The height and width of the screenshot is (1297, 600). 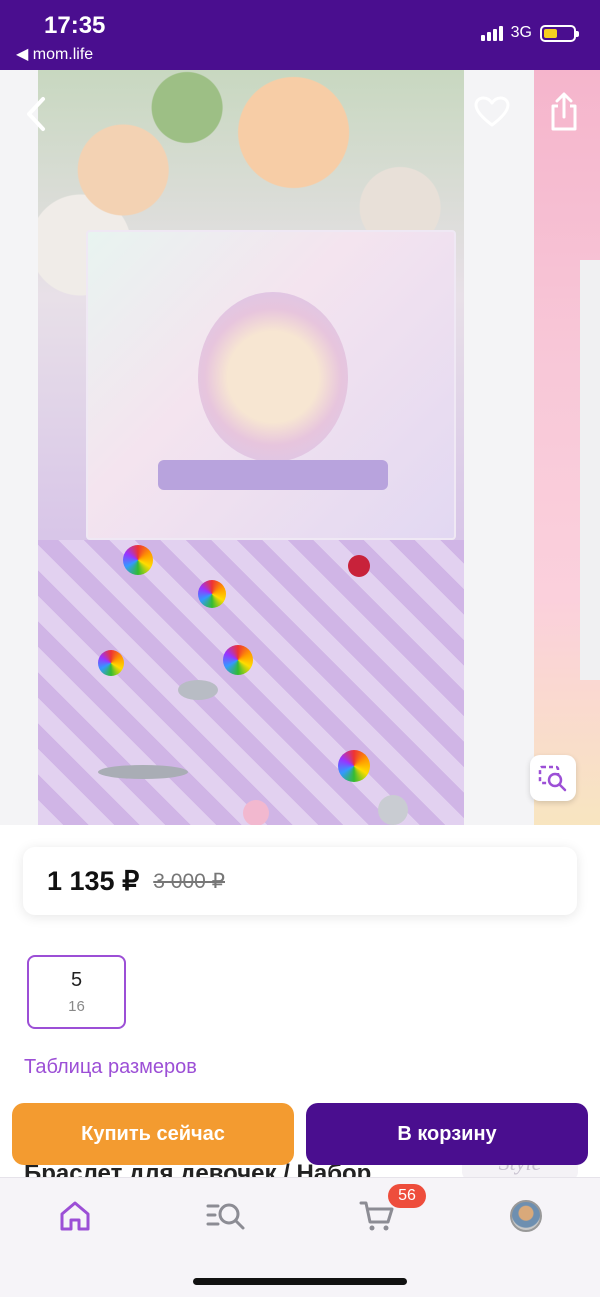 What do you see at coordinates (300, 1281) in the screenshot?
I see `home-indicator` at bounding box center [300, 1281].